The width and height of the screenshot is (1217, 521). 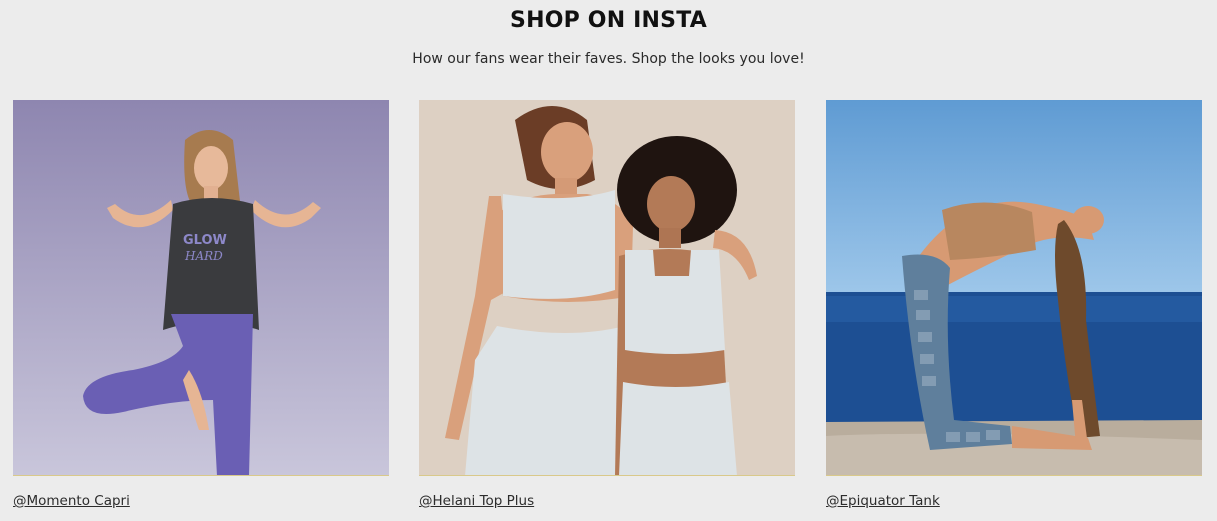 What do you see at coordinates (71, 501) in the screenshot?
I see `insta-post-caption-1: @Momento Capri` at bounding box center [71, 501].